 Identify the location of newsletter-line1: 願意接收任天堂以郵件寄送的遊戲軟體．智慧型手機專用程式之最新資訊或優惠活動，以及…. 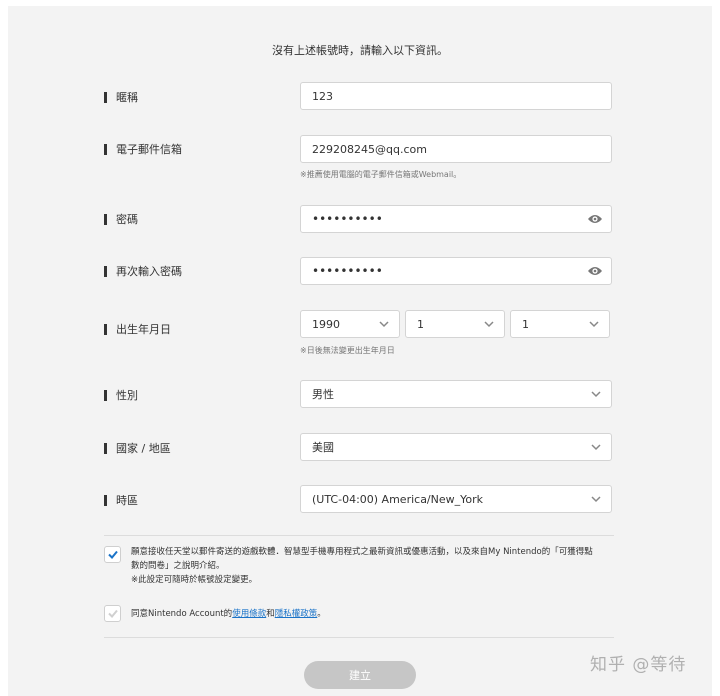
(362, 552).